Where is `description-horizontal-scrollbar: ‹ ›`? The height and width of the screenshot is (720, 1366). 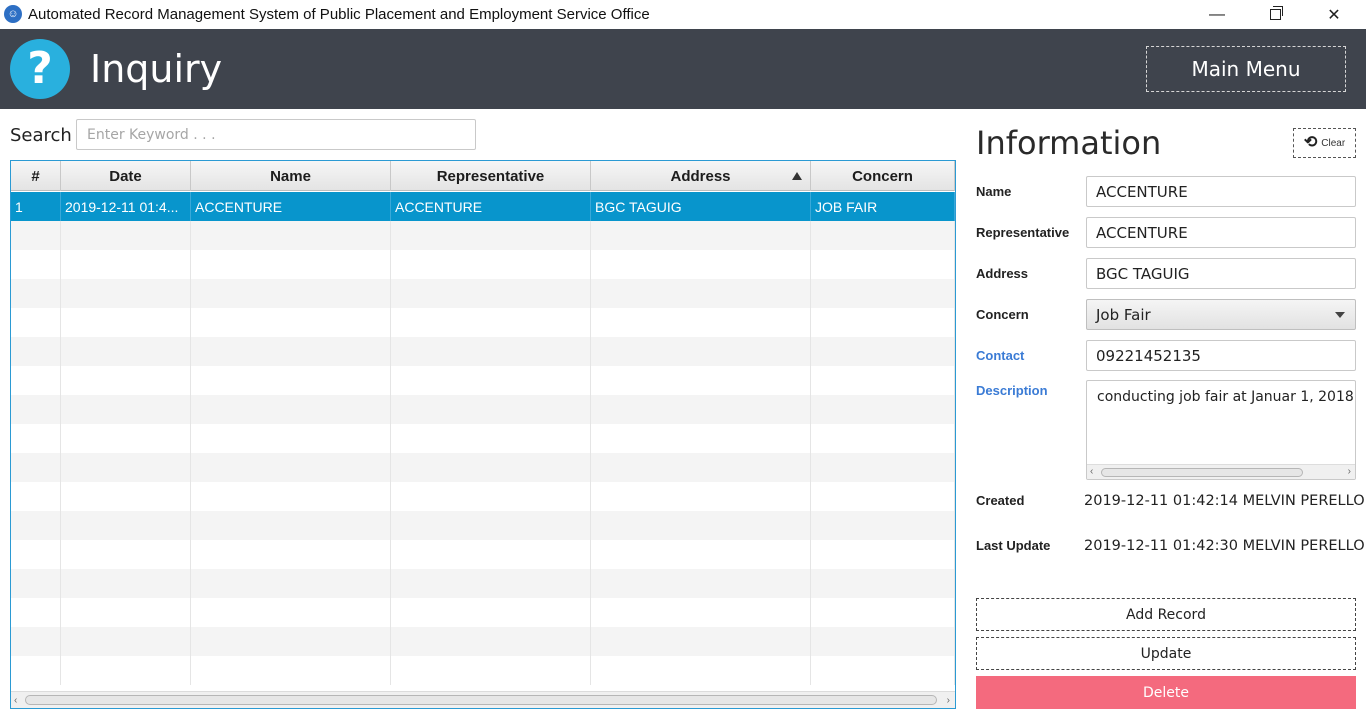 description-horizontal-scrollbar: ‹ › is located at coordinates (1221, 471).